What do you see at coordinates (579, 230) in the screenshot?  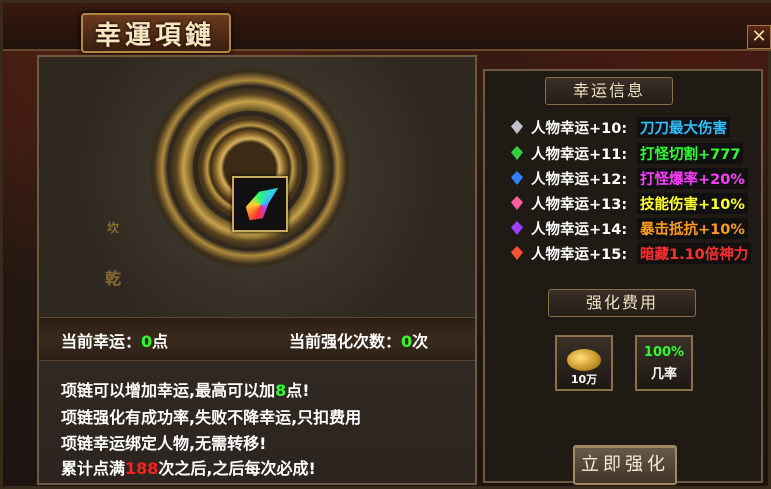 I see `luck-level-label: 人物幸运+14:` at bounding box center [579, 230].